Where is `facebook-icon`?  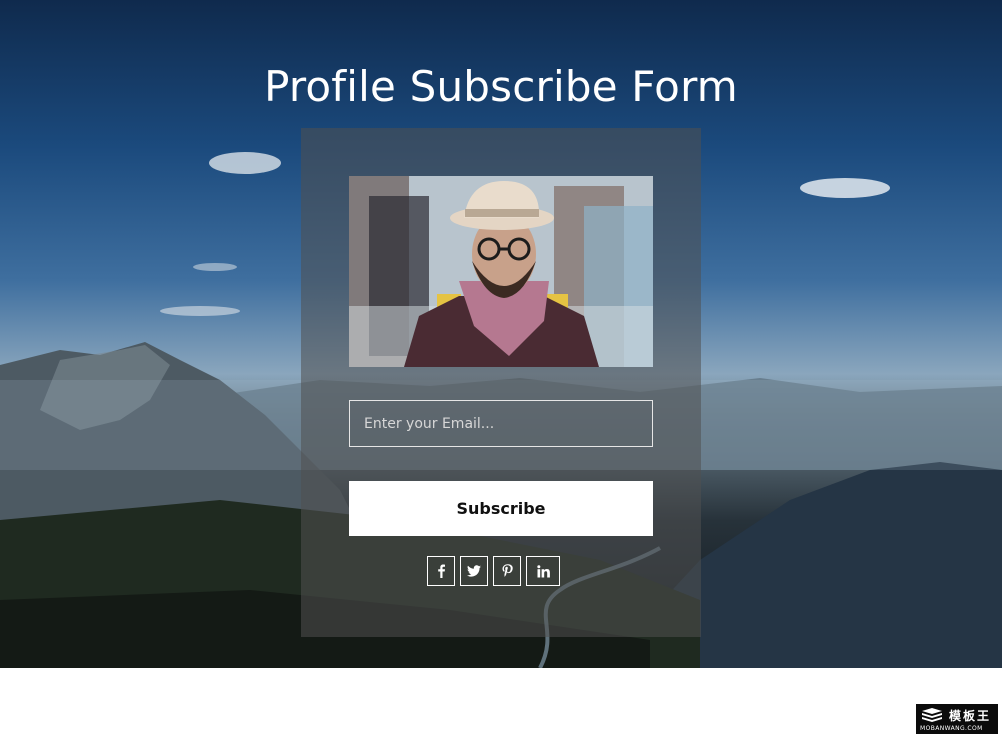
facebook-icon is located at coordinates (441, 571).